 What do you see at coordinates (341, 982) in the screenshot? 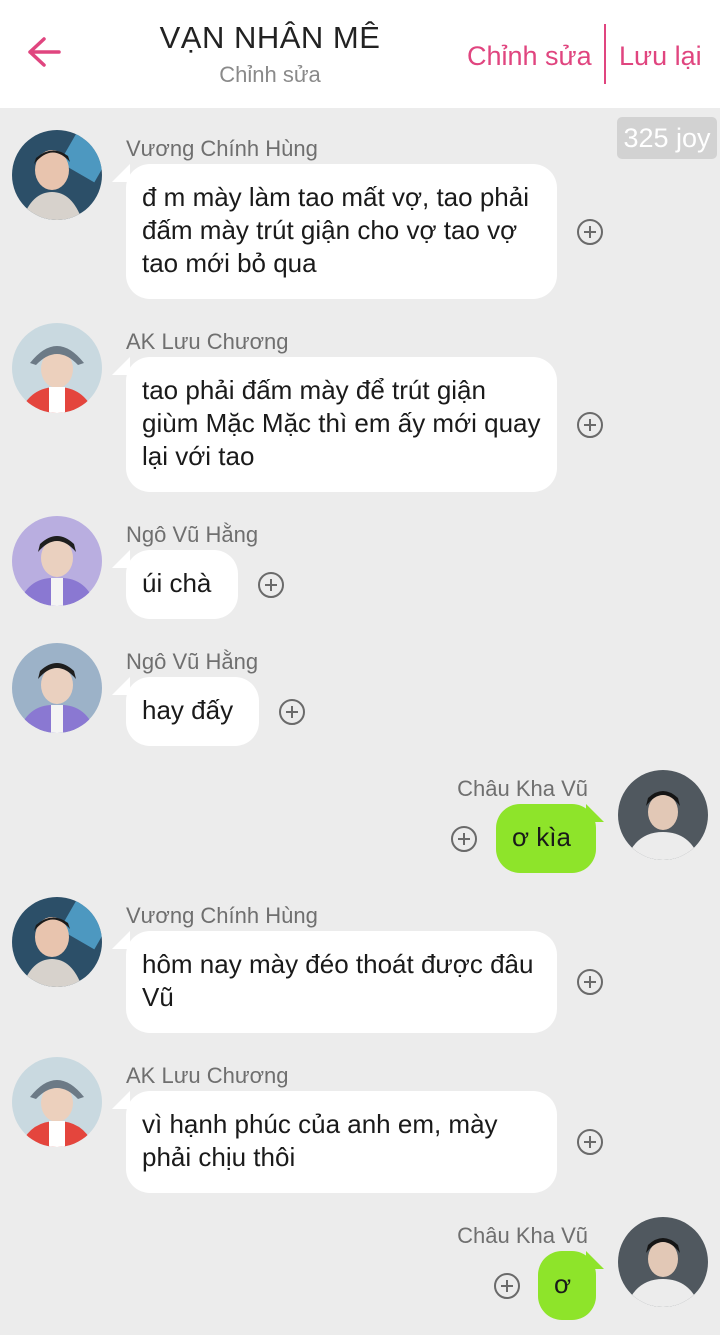
I see `message-bubble: hôm nay mày đéo thoát được đâu Vũ` at bounding box center [341, 982].